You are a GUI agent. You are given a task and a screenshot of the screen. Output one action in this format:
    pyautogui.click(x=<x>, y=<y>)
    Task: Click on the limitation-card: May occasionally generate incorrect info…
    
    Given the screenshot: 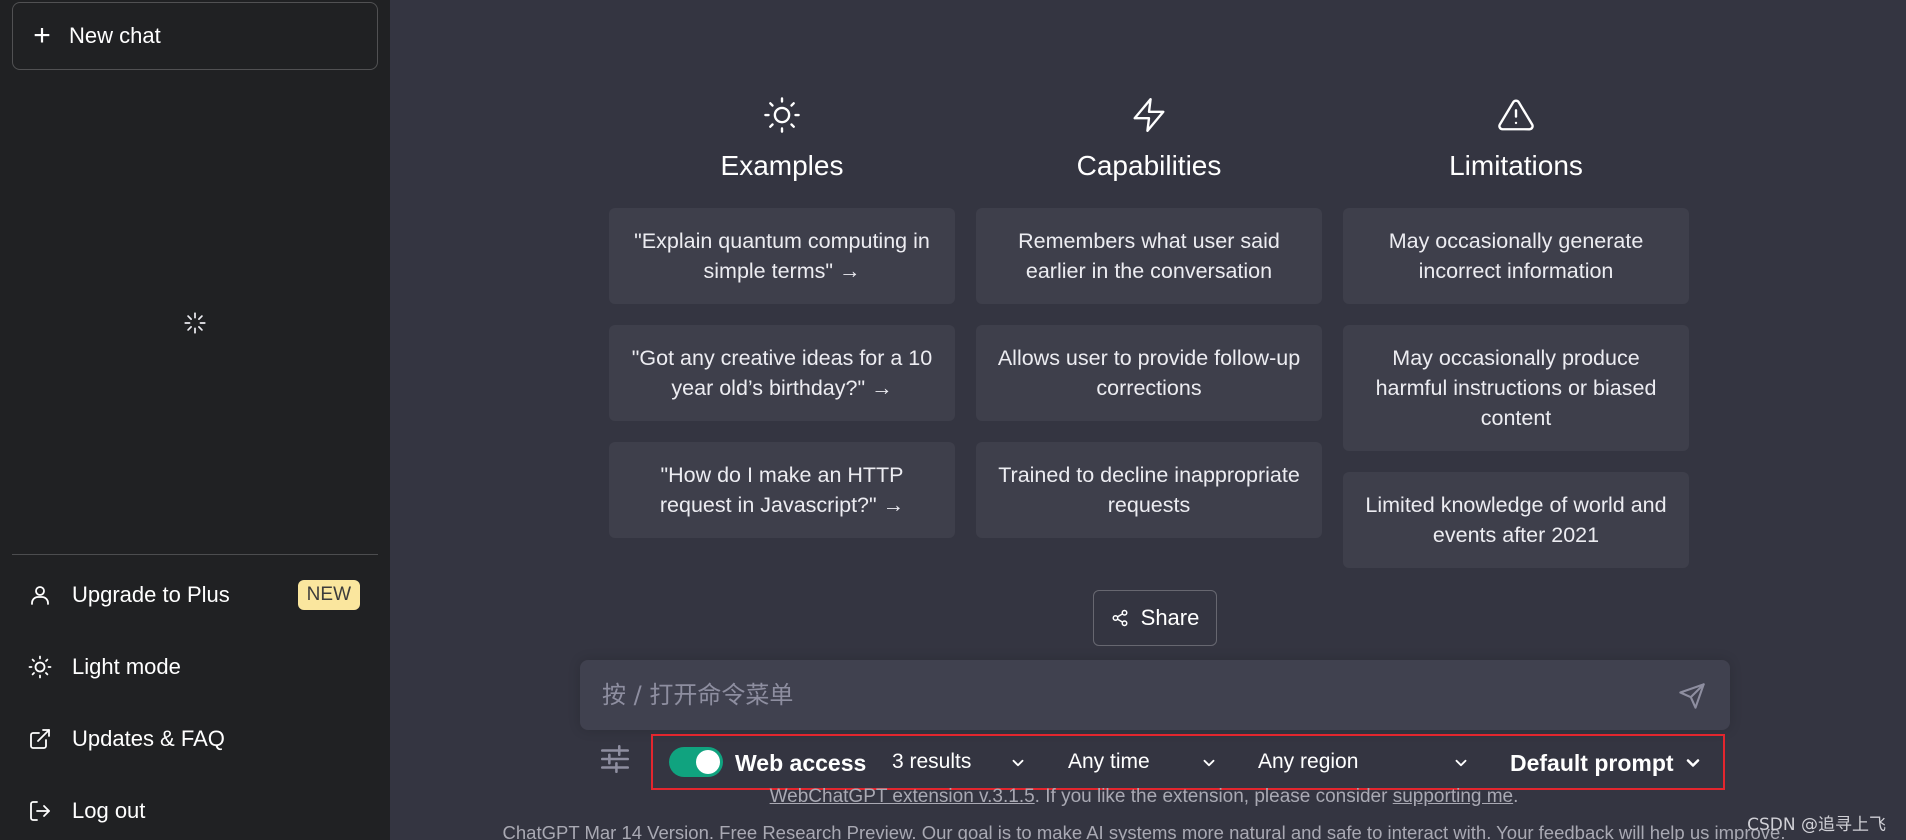 What is the action you would take?
    pyautogui.click(x=1516, y=256)
    